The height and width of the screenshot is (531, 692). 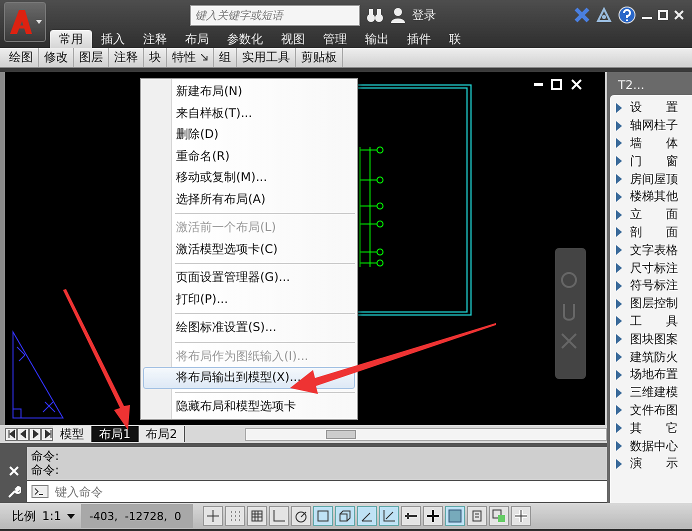 What do you see at coordinates (654, 428) in the screenshot?
I see `palette-item: 其 它` at bounding box center [654, 428].